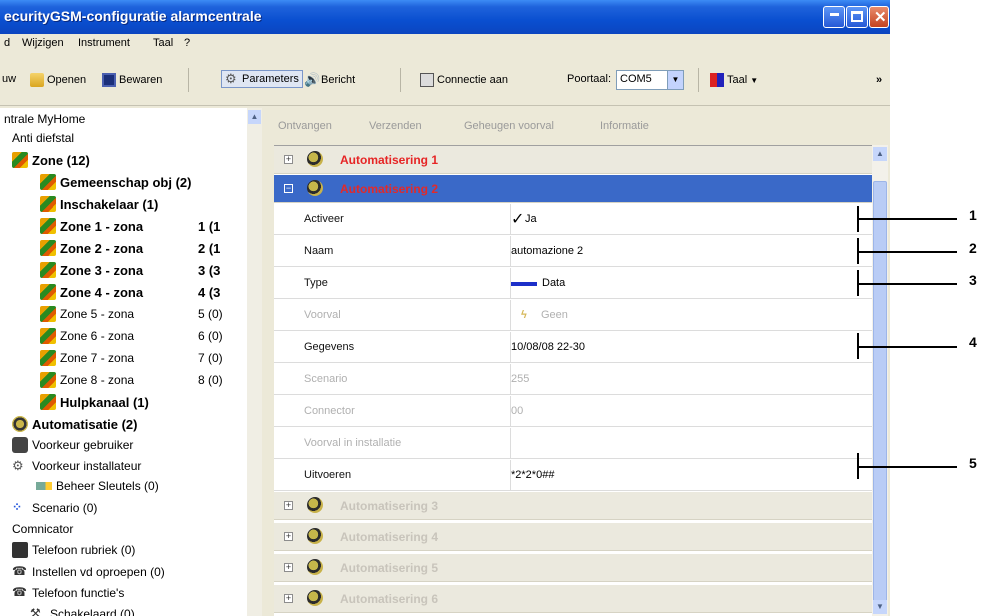  What do you see at coordinates (43, 43) in the screenshot?
I see `menu-edit: Wijzigen` at bounding box center [43, 43].